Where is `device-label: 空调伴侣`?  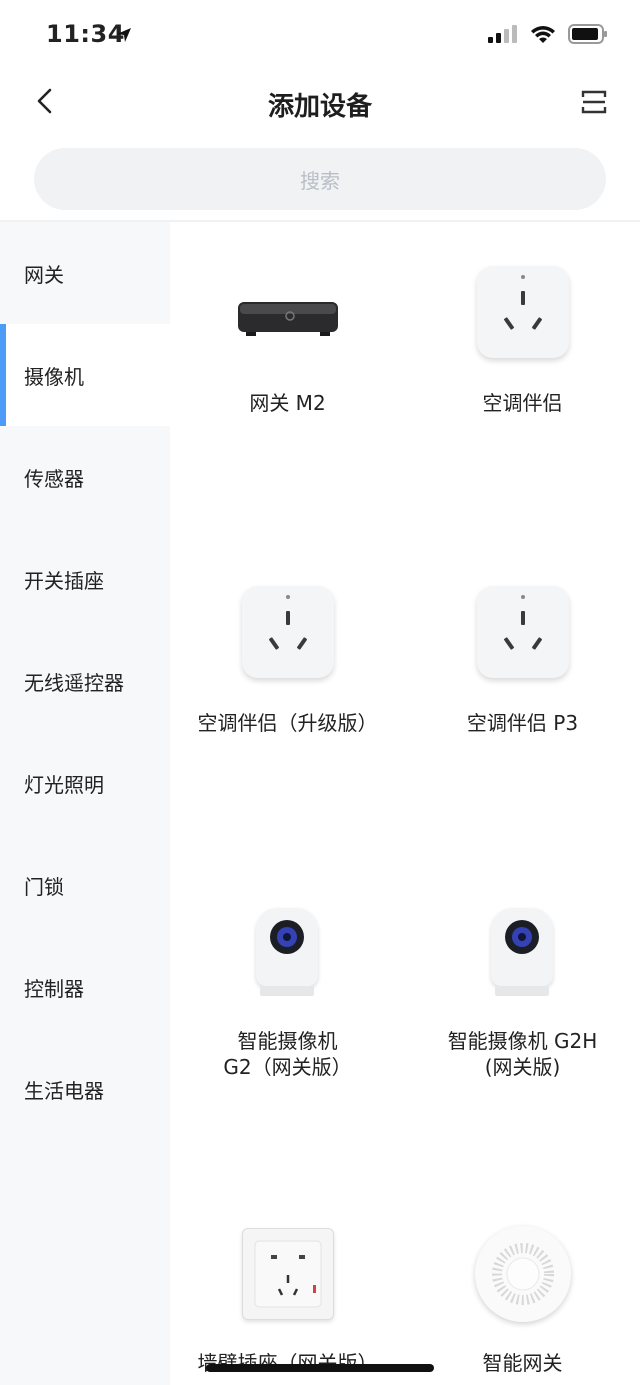 device-label: 空调伴侣 is located at coordinates (522, 403).